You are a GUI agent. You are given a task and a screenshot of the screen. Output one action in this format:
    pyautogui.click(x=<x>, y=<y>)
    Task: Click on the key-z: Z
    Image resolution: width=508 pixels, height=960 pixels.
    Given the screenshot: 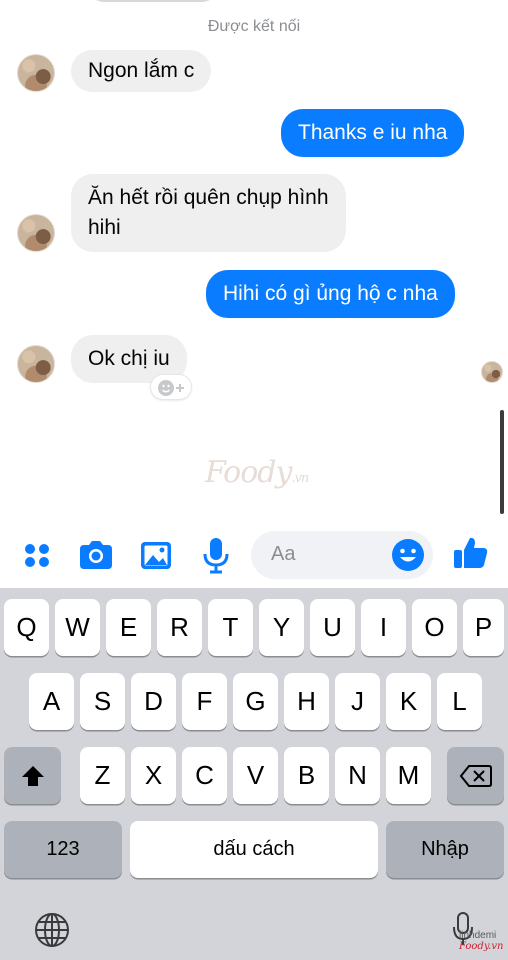 What is the action you would take?
    pyautogui.click(x=102, y=775)
    